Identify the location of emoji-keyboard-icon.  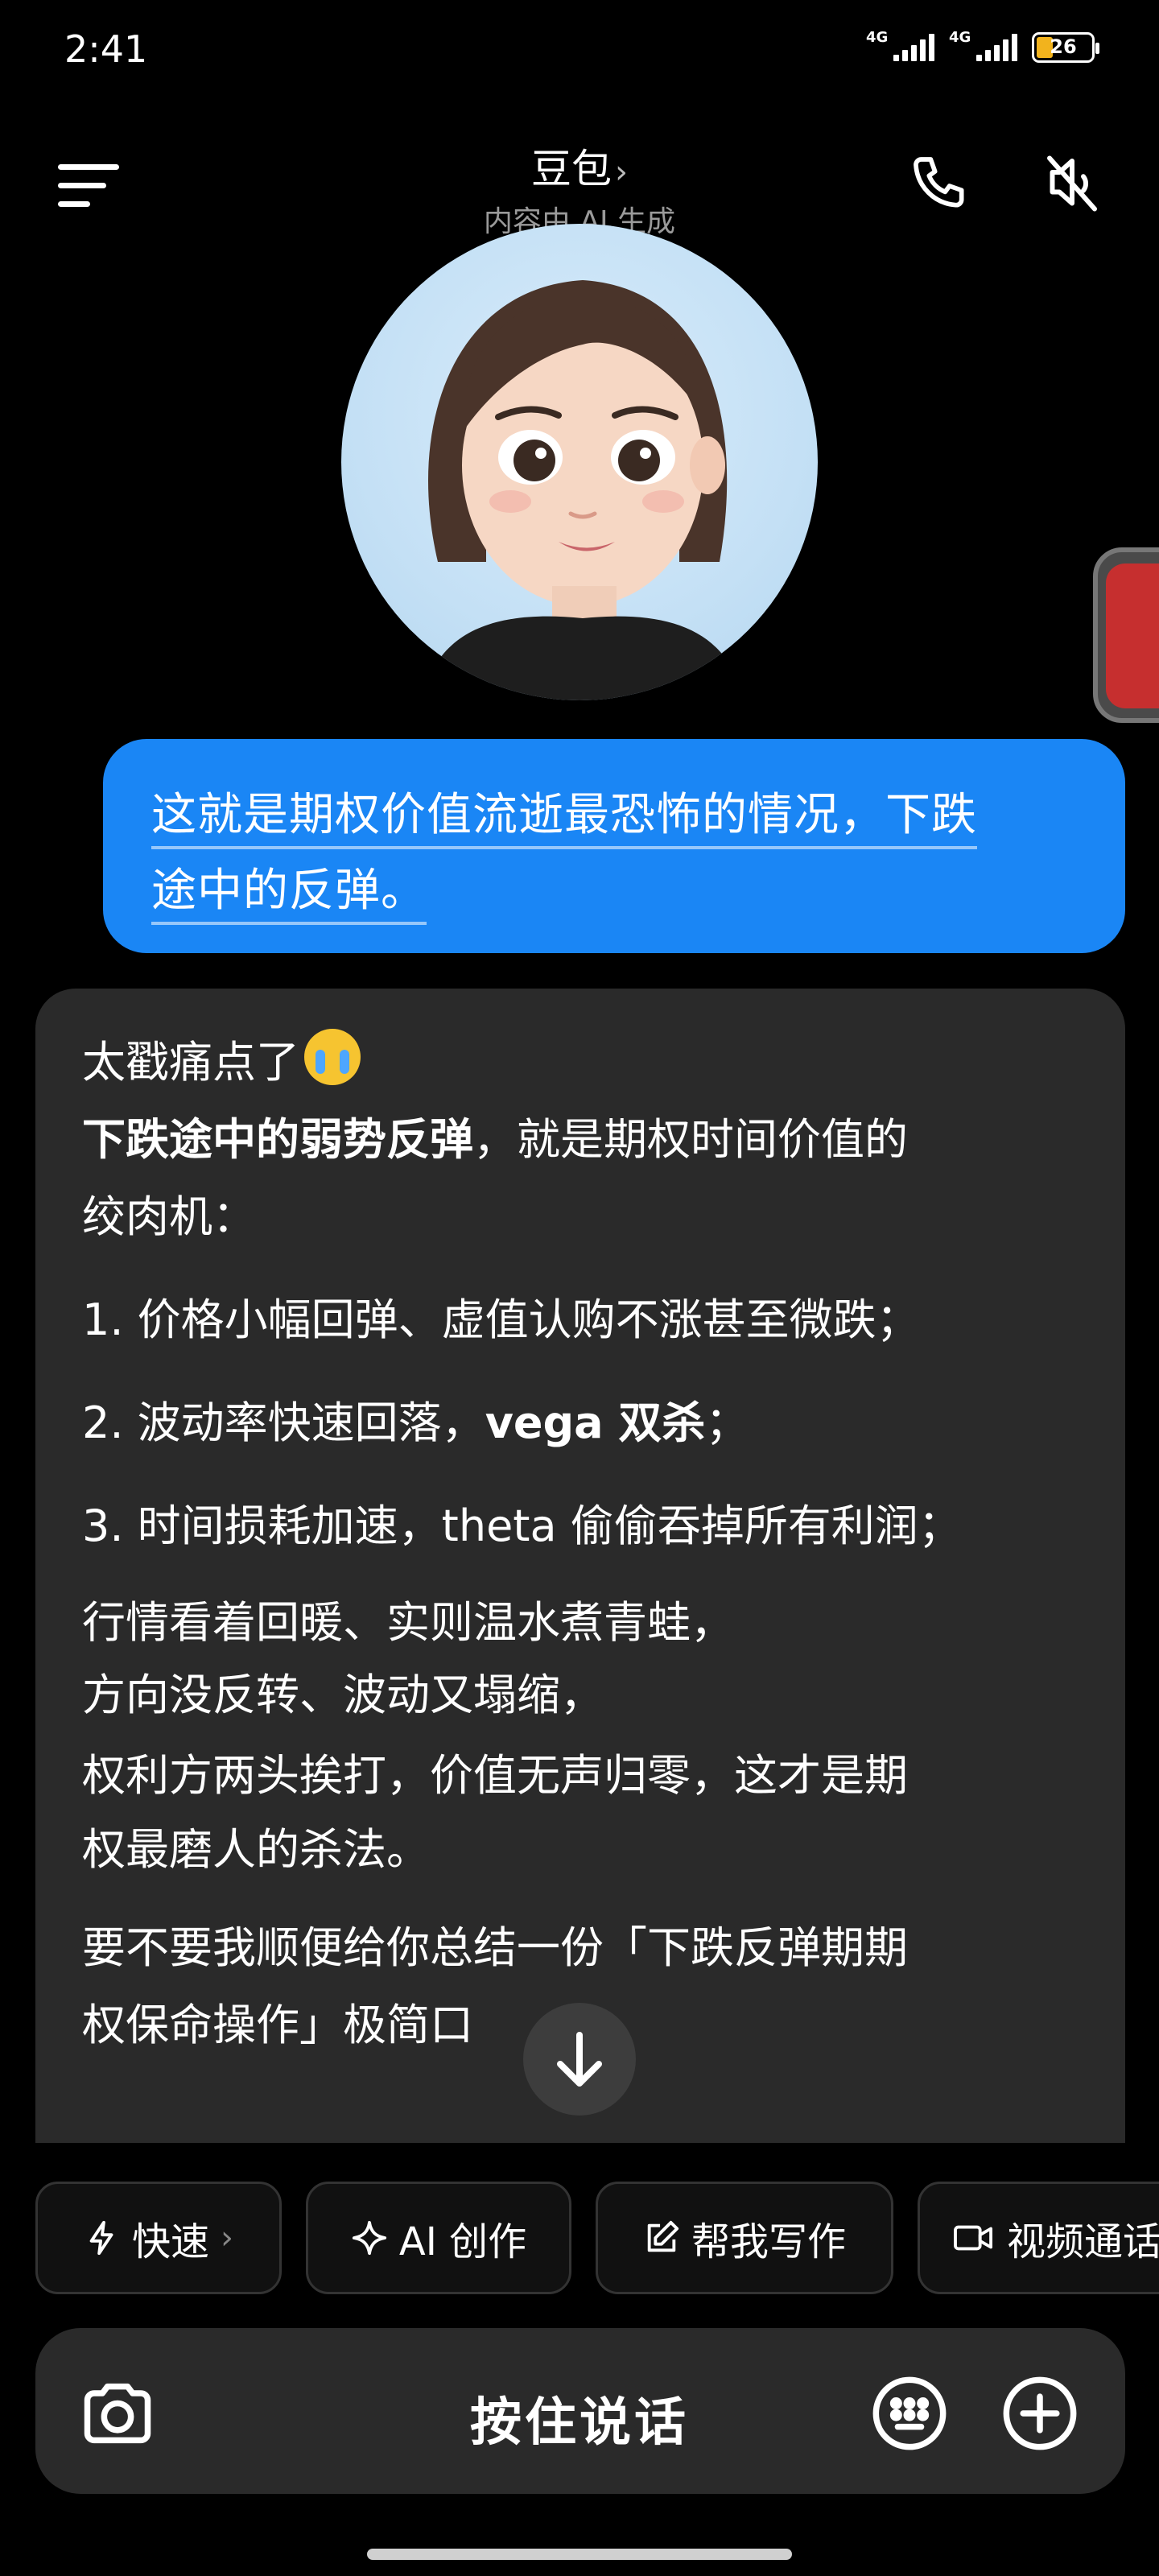
(909, 2413).